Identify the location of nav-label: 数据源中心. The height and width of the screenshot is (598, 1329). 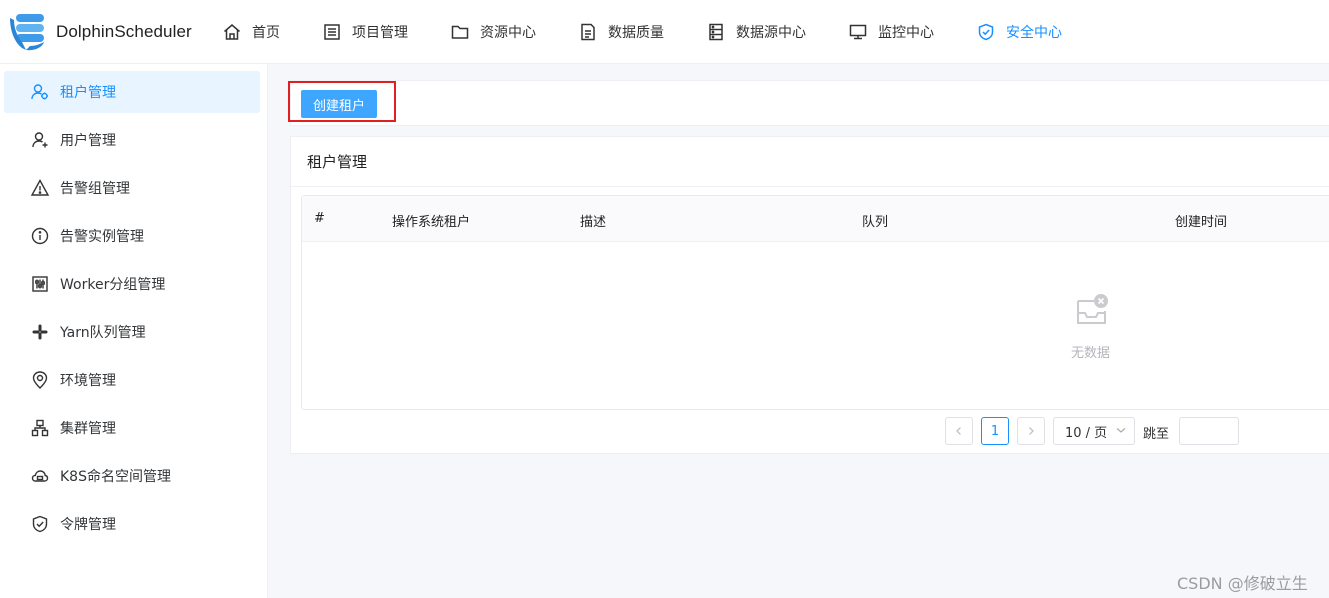
(771, 33).